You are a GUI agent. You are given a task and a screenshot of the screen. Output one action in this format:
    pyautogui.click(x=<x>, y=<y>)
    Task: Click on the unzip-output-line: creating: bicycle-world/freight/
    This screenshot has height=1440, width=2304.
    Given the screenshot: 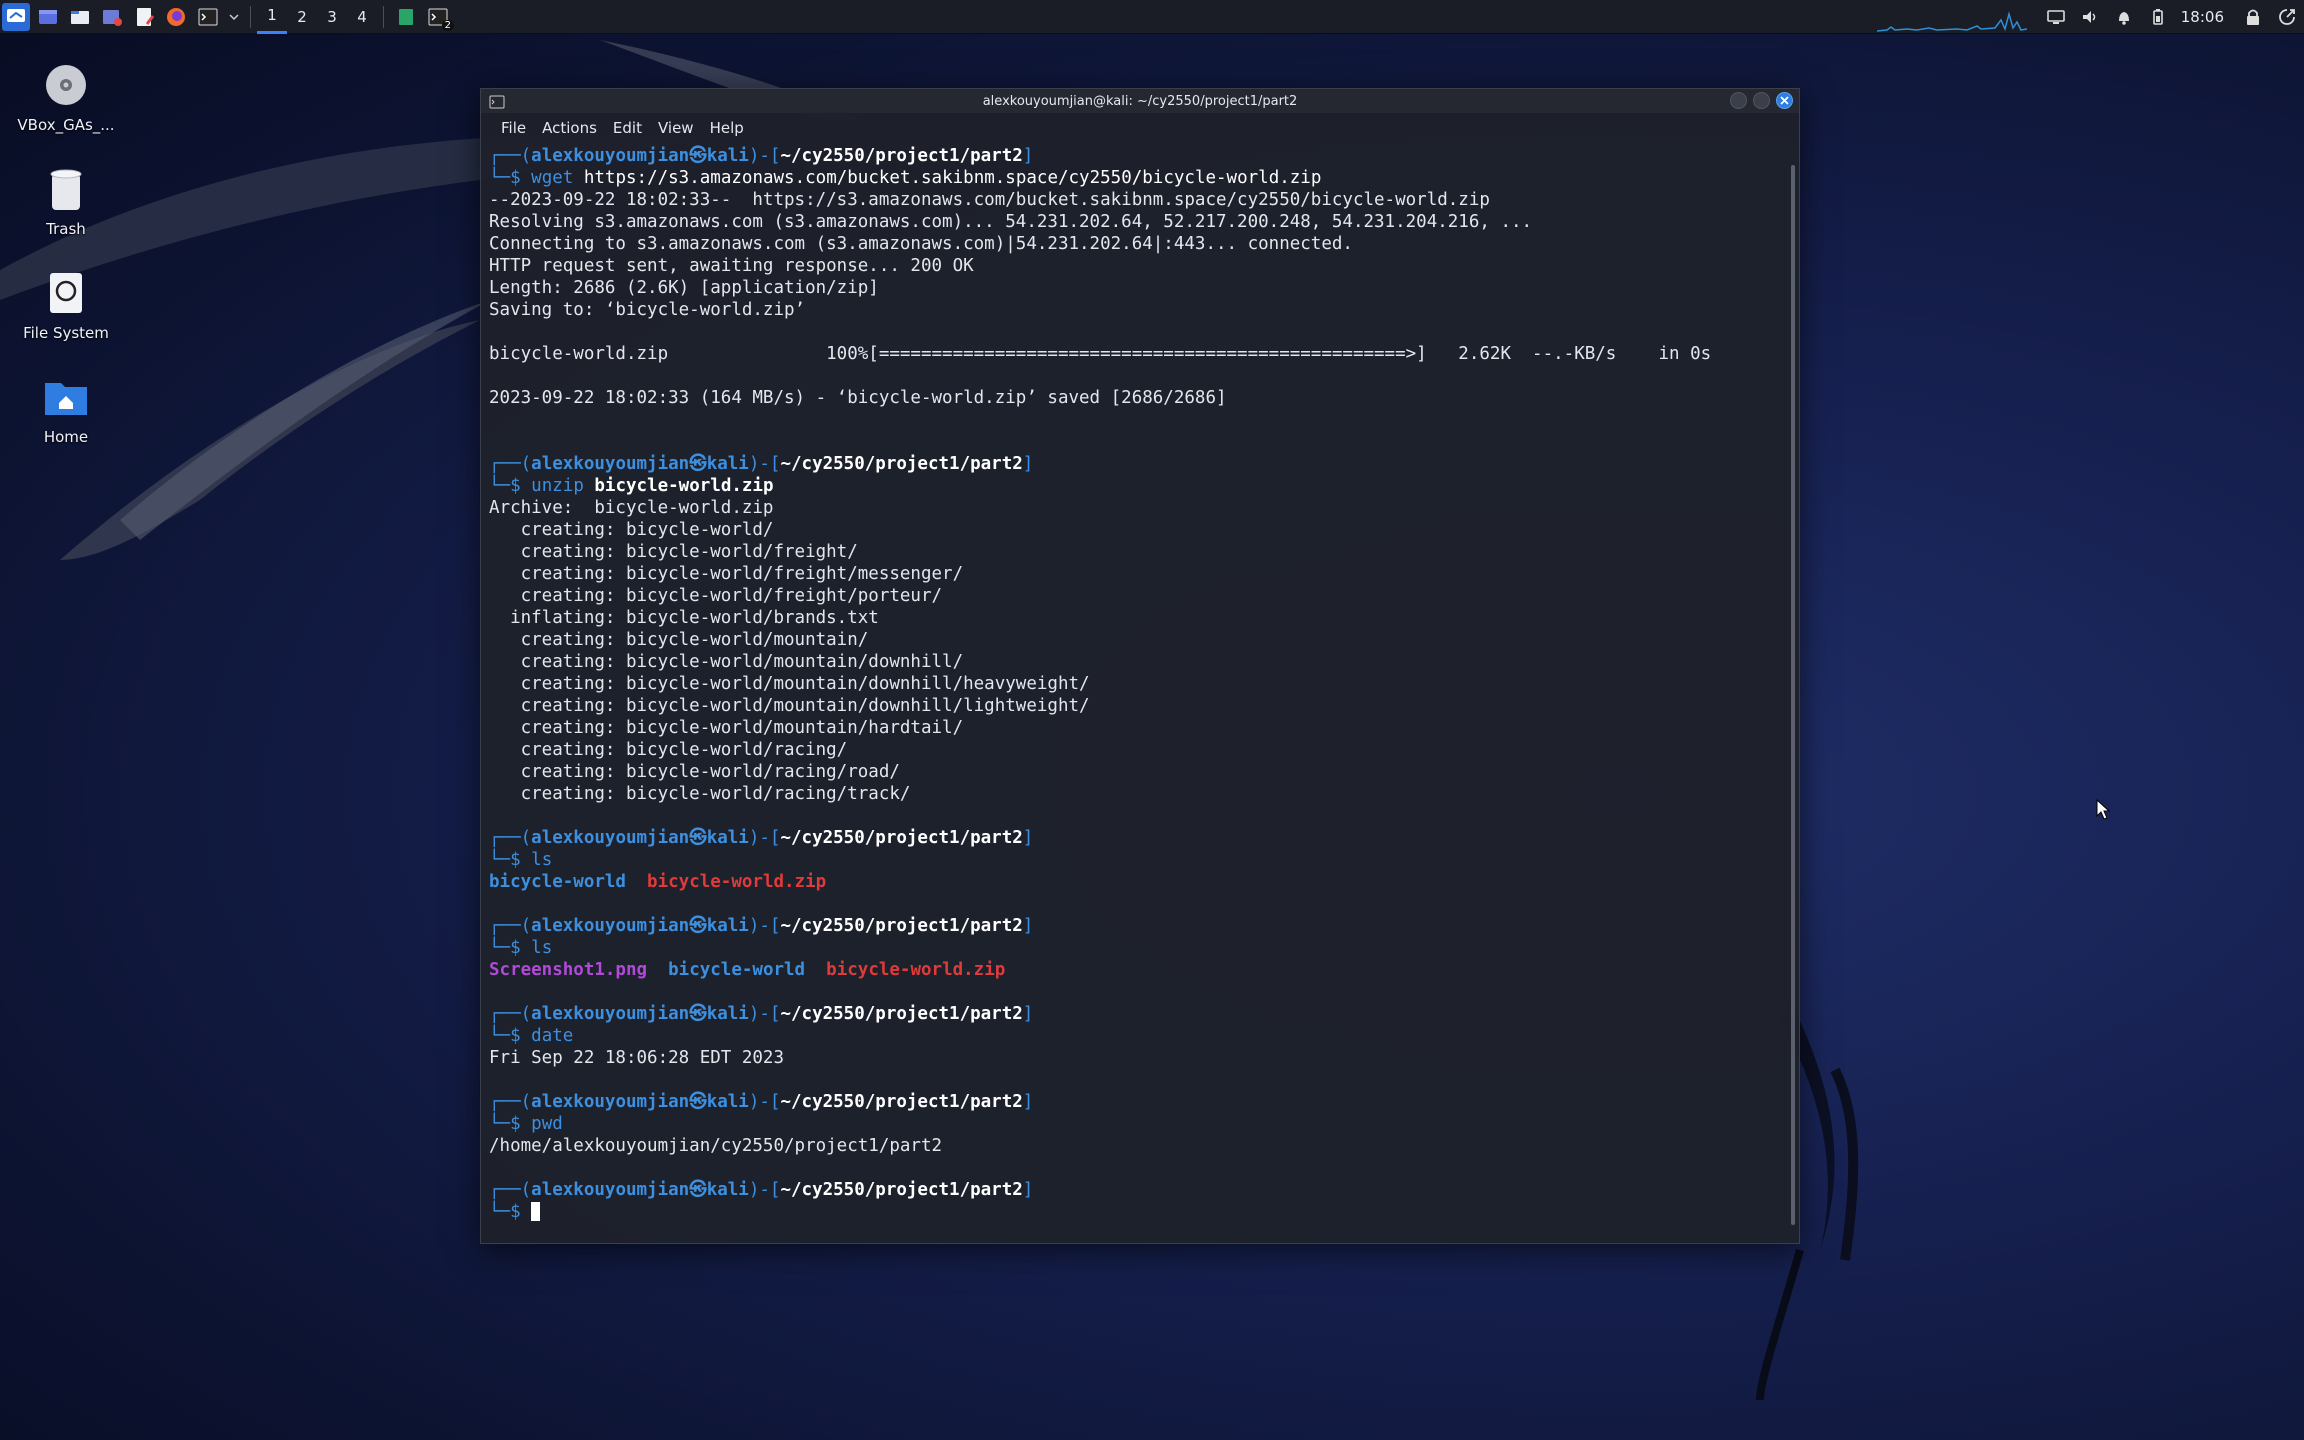 What is the action you would take?
    pyautogui.click(x=673, y=552)
    